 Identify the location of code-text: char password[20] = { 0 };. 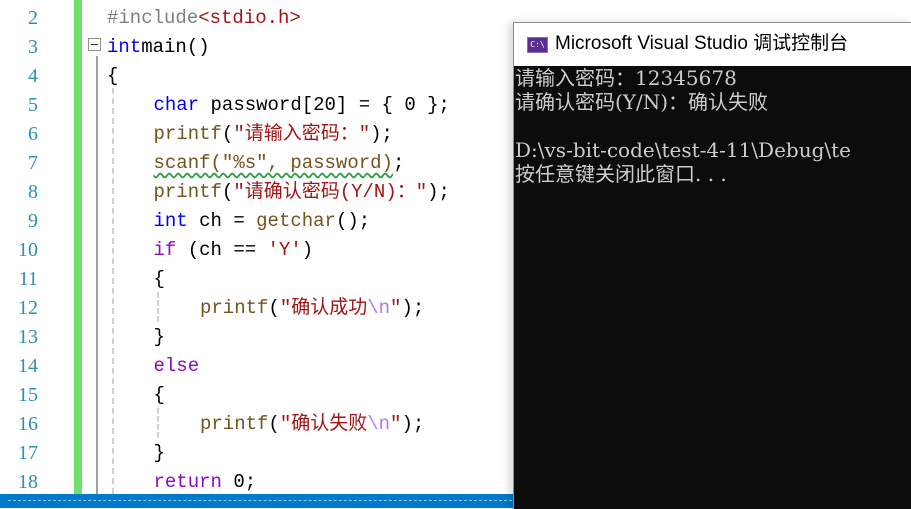
(302, 105).